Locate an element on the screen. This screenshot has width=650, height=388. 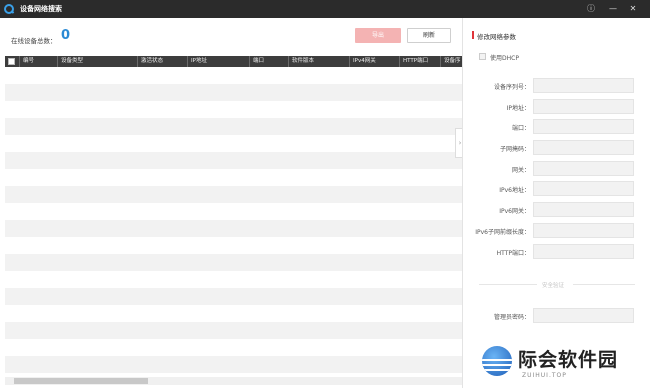
minimize-icon: — is located at coordinates (613, 9).